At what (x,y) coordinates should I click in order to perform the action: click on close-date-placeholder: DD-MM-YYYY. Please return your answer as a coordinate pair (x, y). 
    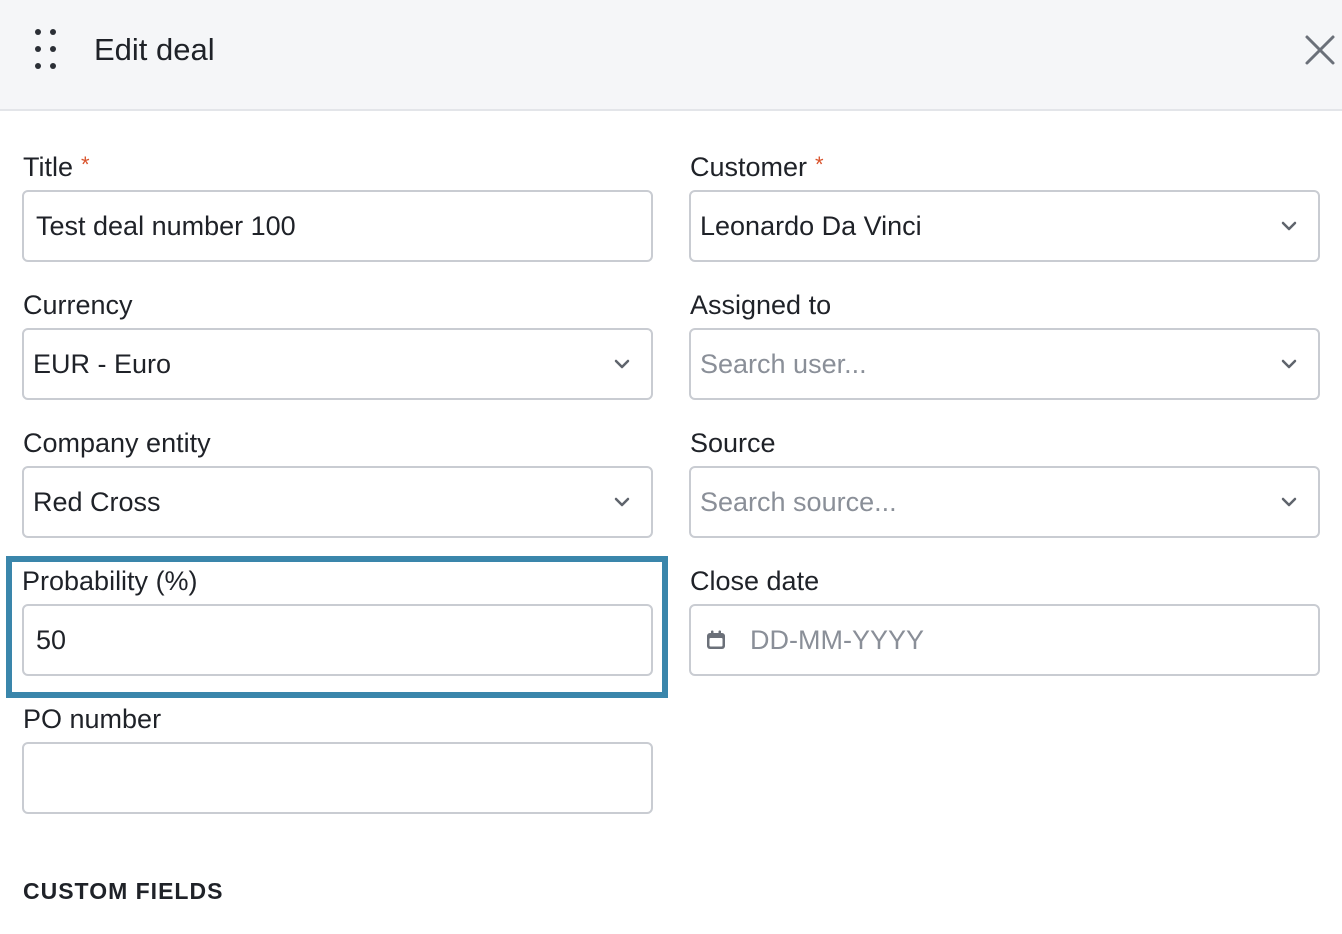
    Looking at the image, I should click on (837, 640).